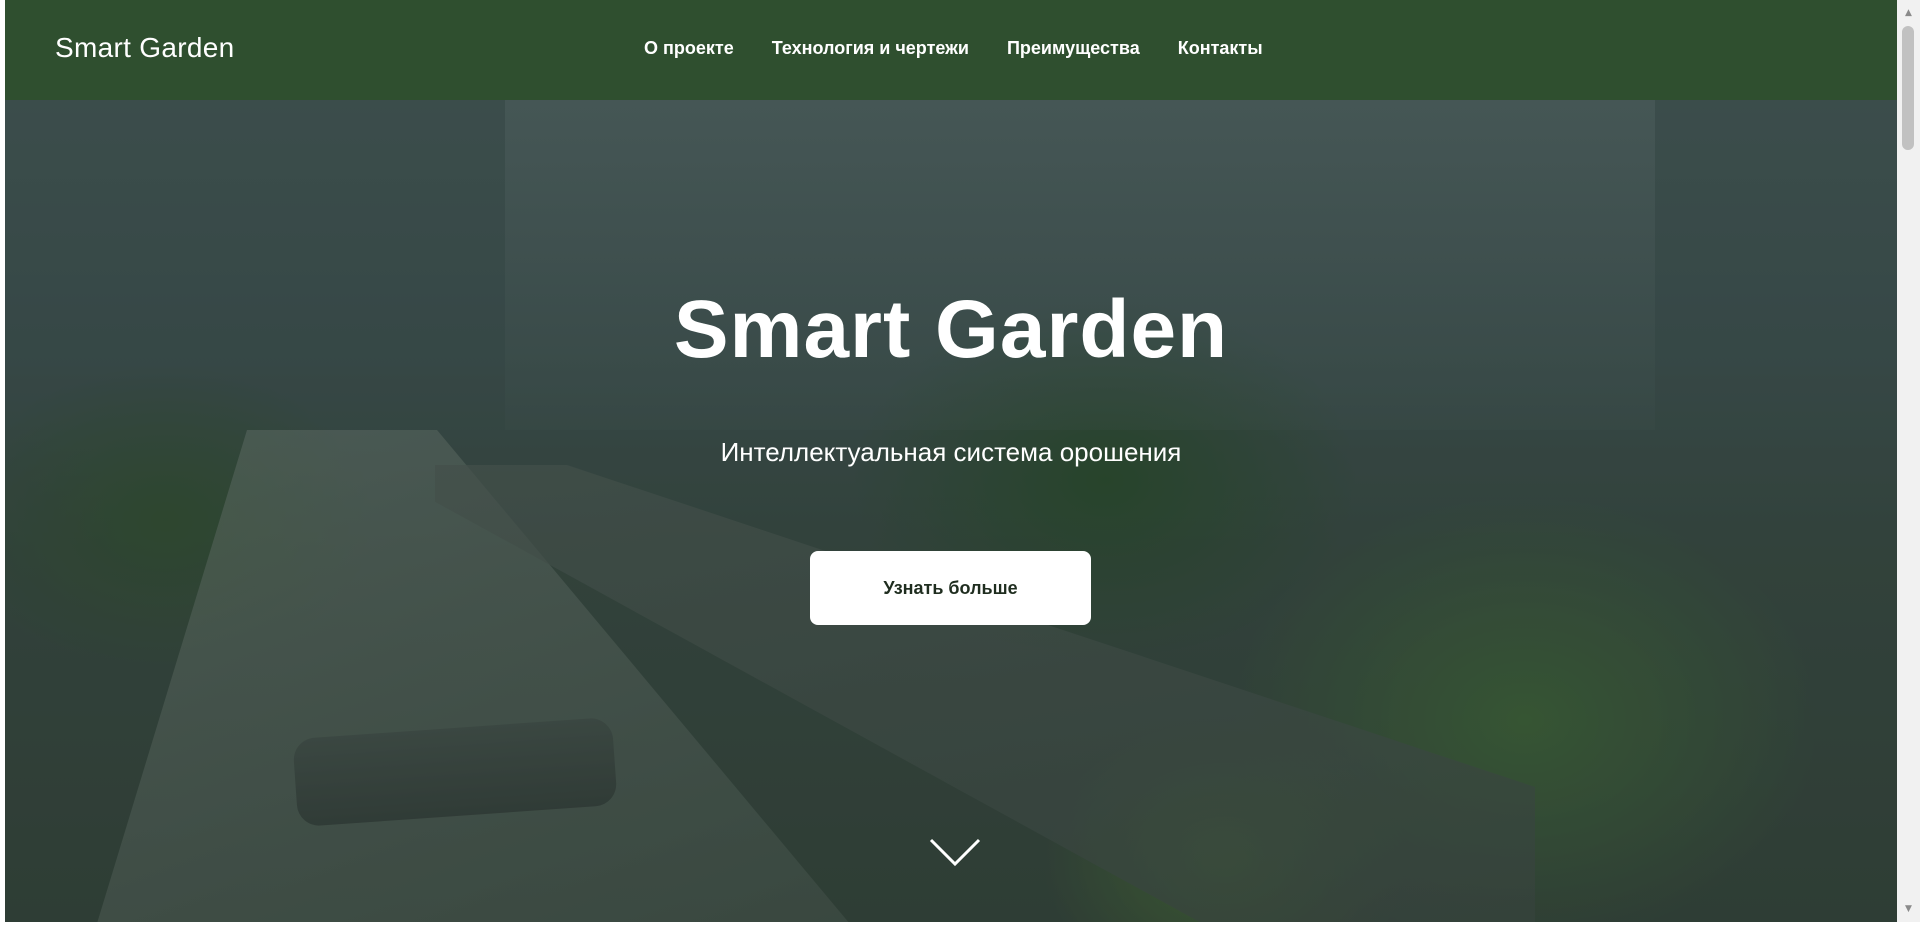 This screenshot has height=927, width=1920. I want to click on hero-title: Smart Garden, so click(951, 329).